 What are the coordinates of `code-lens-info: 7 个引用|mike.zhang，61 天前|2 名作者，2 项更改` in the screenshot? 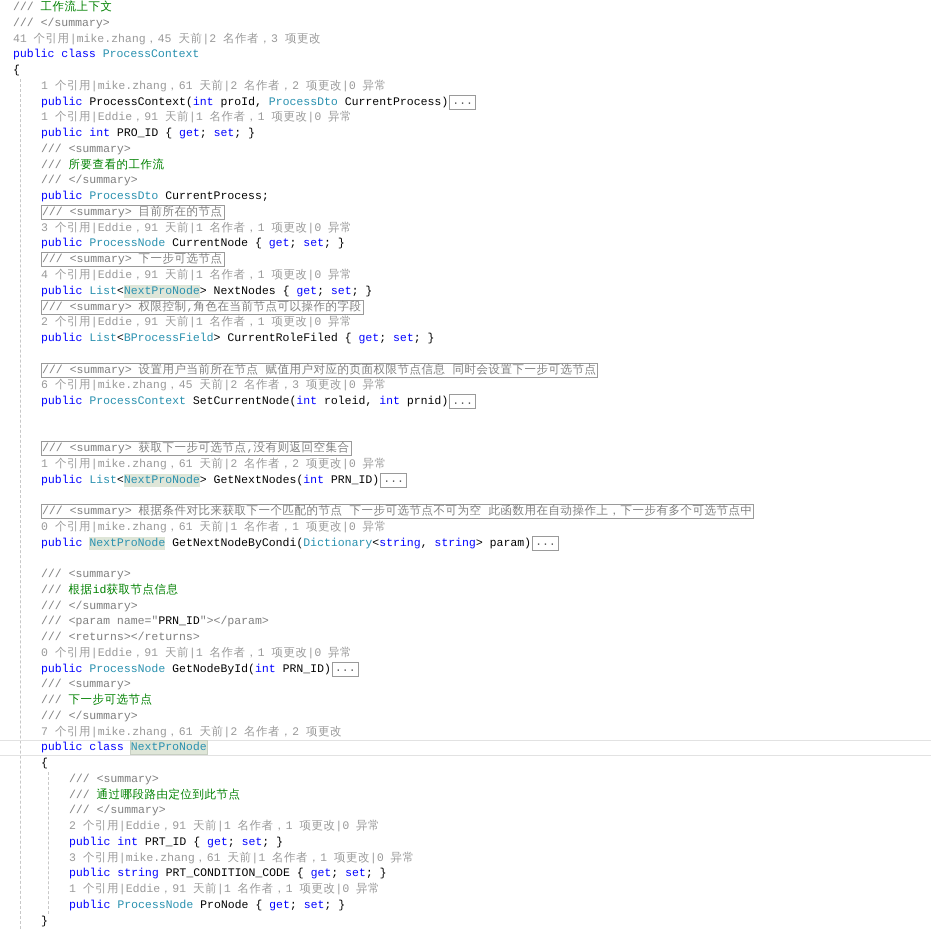 It's located at (191, 732).